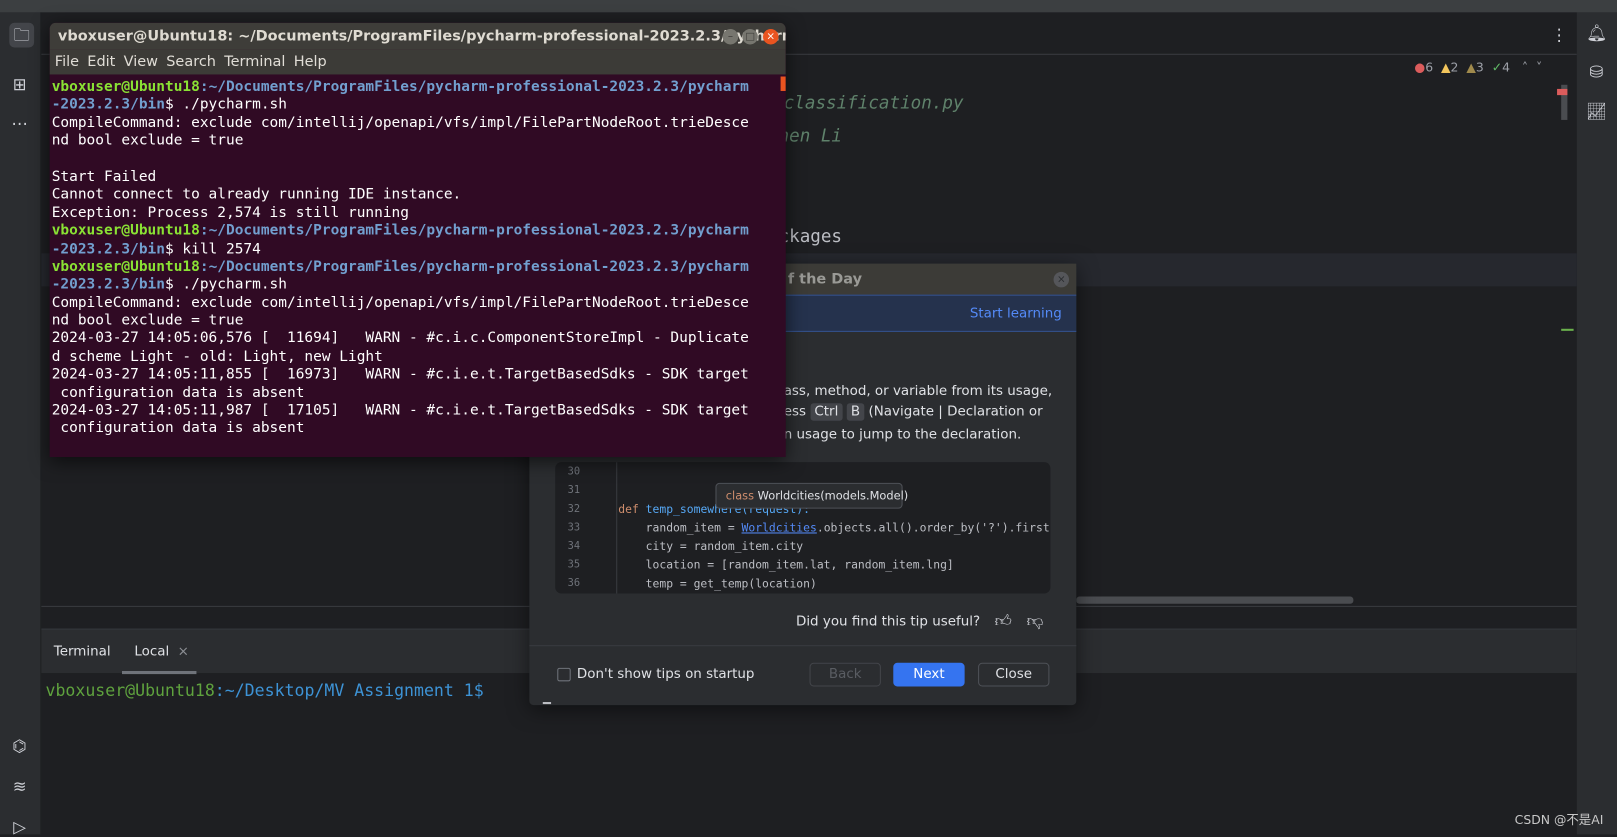 Image resolution: width=1617 pixels, height=837 pixels. What do you see at coordinates (152, 652) in the screenshot?
I see `tab-label: Local` at bounding box center [152, 652].